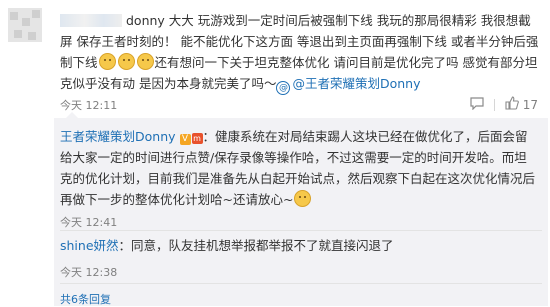  Describe the element at coordinates (504, 104) in the screenshot. I see `comment-actions: 17` at that location.